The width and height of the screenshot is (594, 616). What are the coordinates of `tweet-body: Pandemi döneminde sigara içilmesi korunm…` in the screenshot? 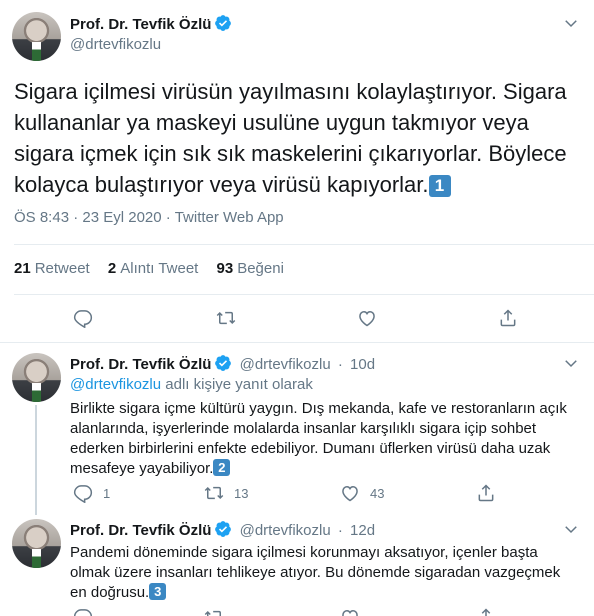 It's located at (315, 572).